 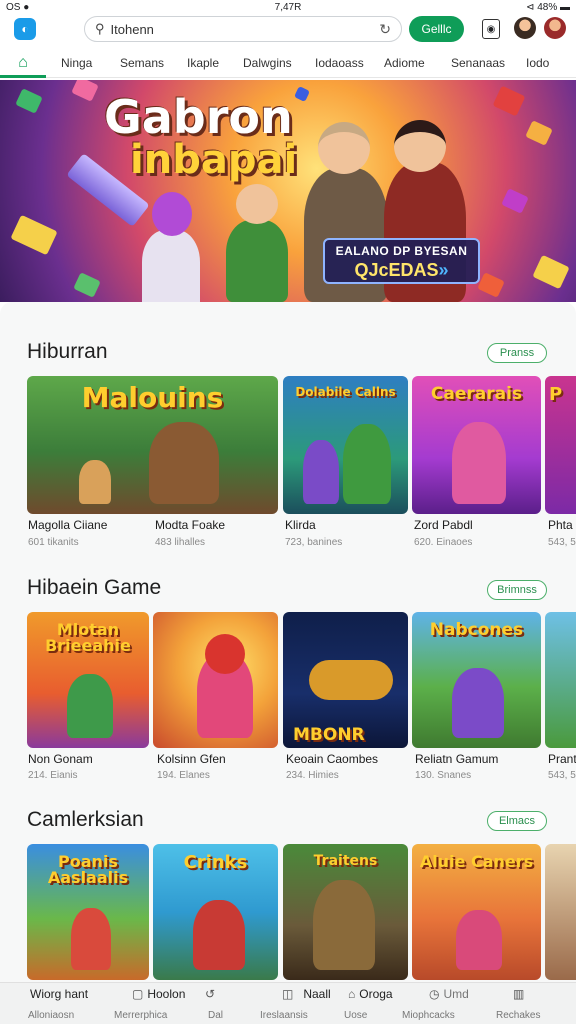 I want to click on tab-item: Senanaas, so click(x=478, y=63).